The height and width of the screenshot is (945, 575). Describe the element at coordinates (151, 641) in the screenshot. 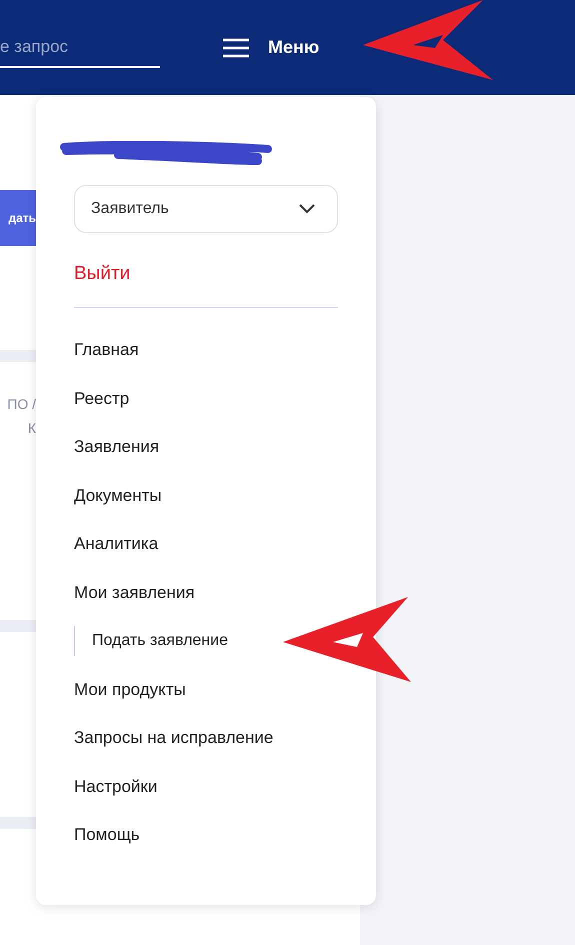

I see `submenu-item: Подать заявление` at that location.